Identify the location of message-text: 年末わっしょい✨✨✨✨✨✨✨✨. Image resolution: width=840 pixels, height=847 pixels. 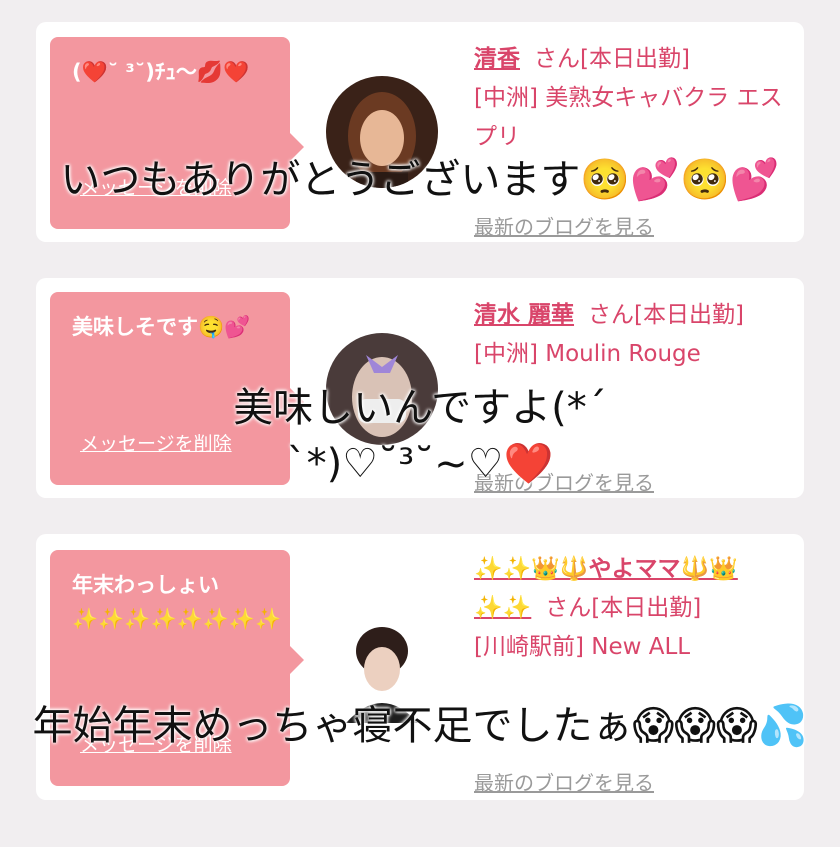
(177, 602).